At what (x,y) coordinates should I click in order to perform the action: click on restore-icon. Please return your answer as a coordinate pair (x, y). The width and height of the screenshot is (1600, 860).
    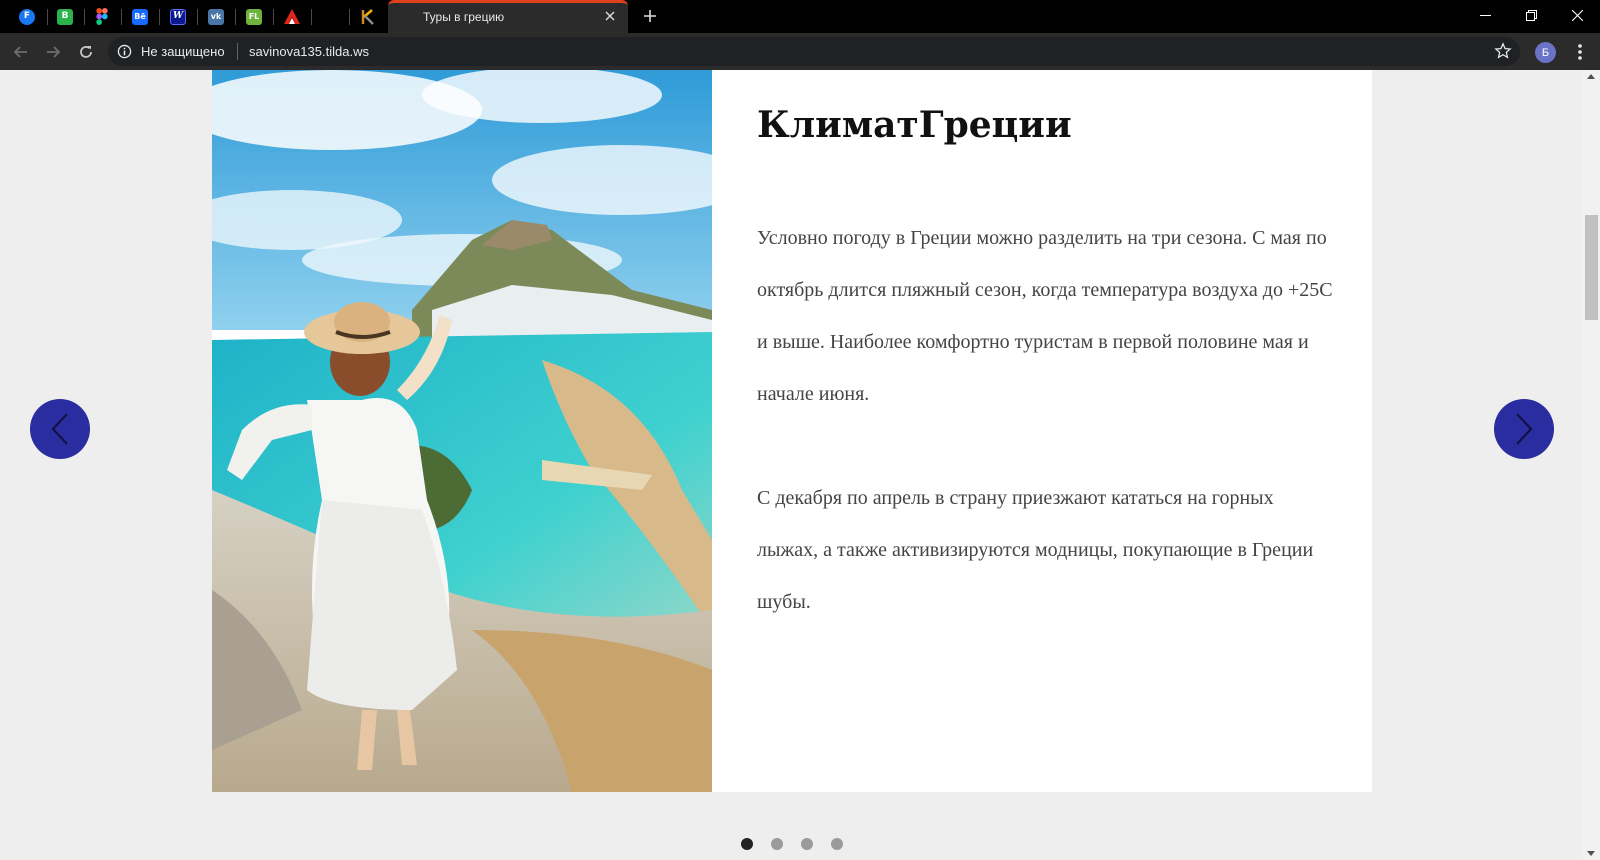
    Looking at the image, I should click on (1531, 15).